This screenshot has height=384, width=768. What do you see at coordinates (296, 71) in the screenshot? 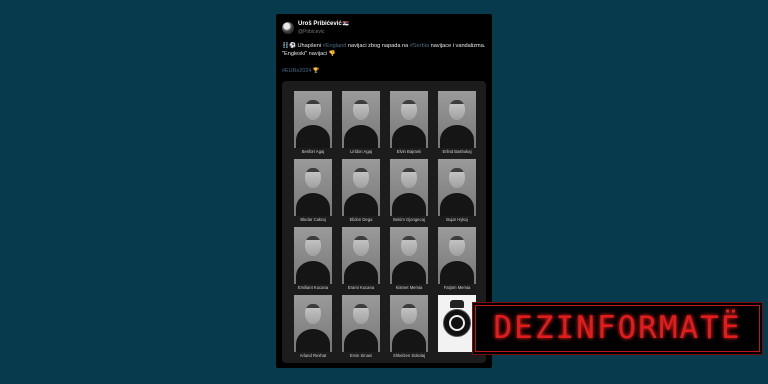
I see `hashtag-link: #EURo2024` at bounding box center [296, 71].